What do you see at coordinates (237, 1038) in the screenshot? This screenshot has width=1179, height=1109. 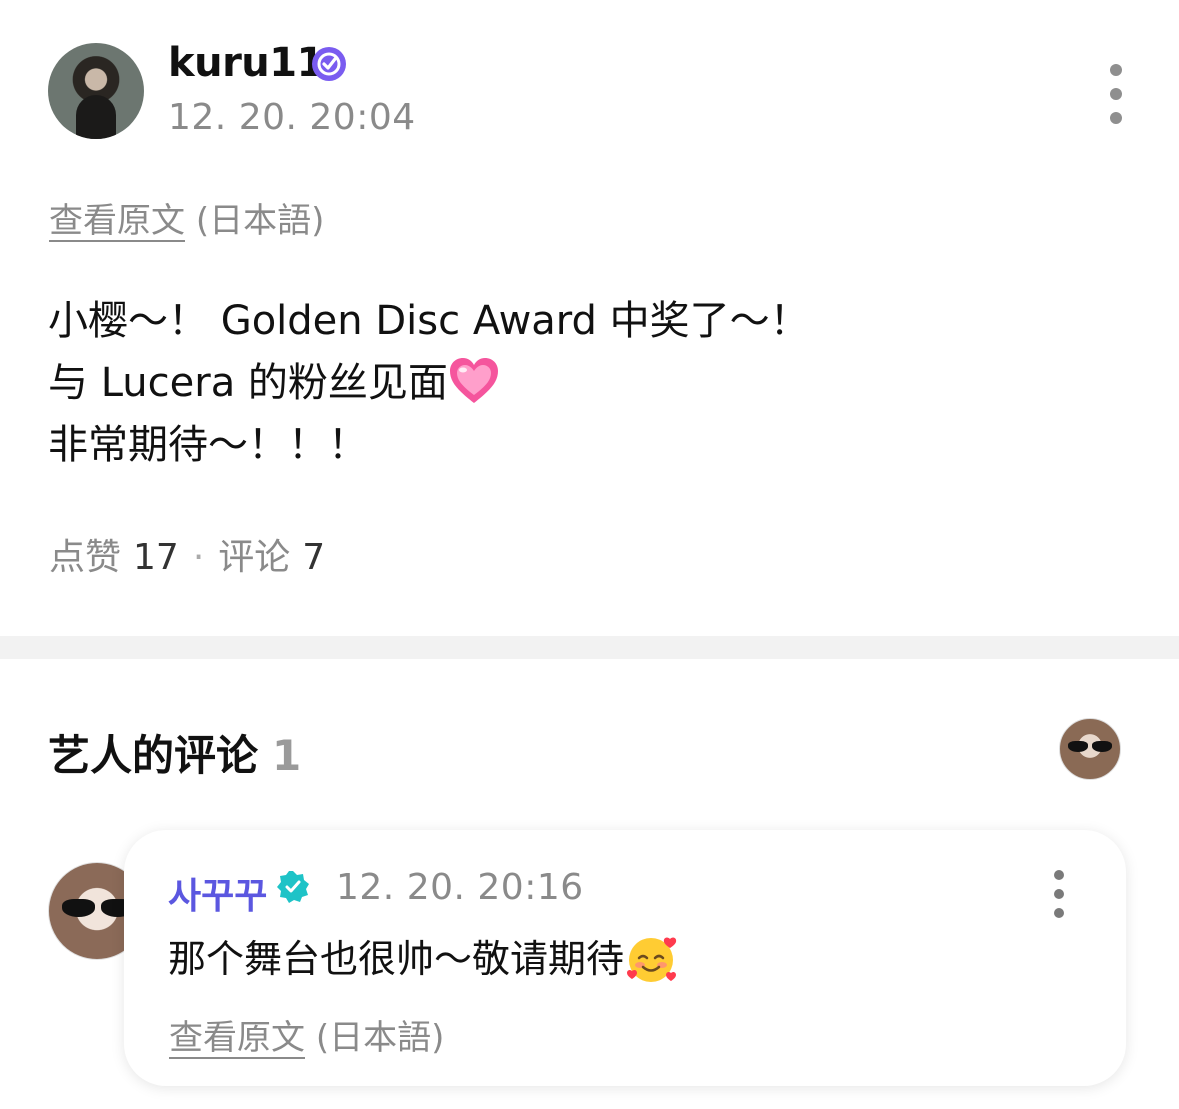 I see `comment-view-original-link: 查看原文` at bounding box center [237, 1038].